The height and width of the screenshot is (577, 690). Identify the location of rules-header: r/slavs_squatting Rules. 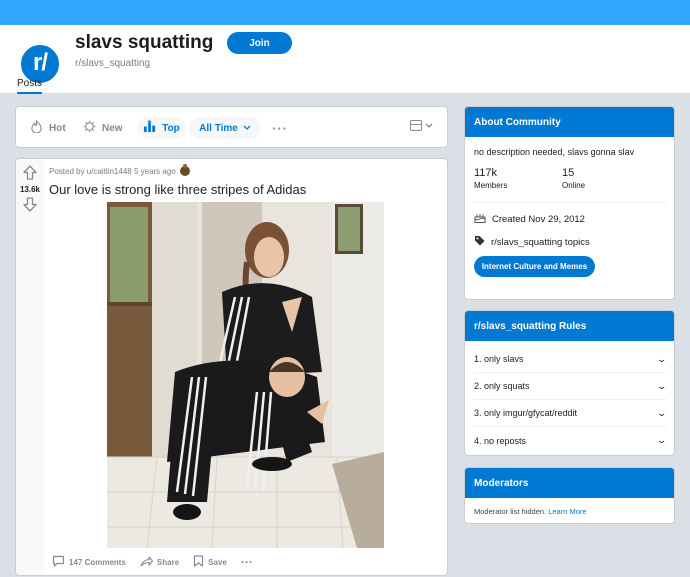
(569, 326).